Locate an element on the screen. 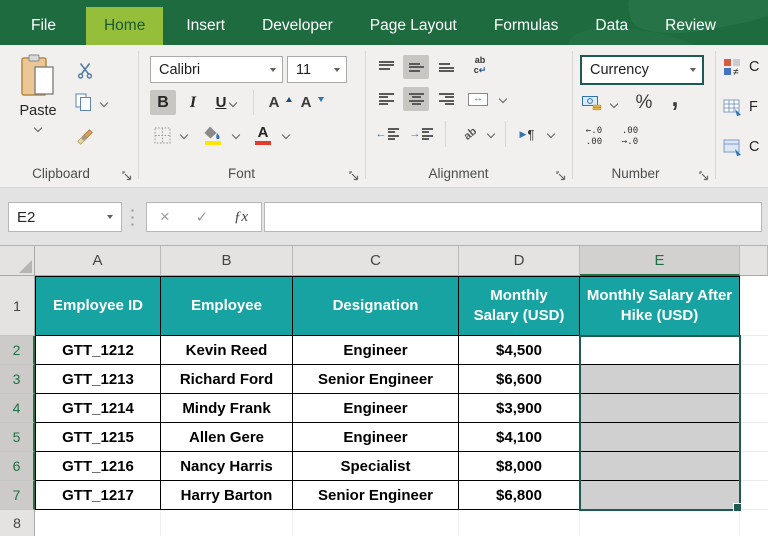 The height and width of the screenshot is (536, 768). cell-F1 is located at coordinates (754, 306).